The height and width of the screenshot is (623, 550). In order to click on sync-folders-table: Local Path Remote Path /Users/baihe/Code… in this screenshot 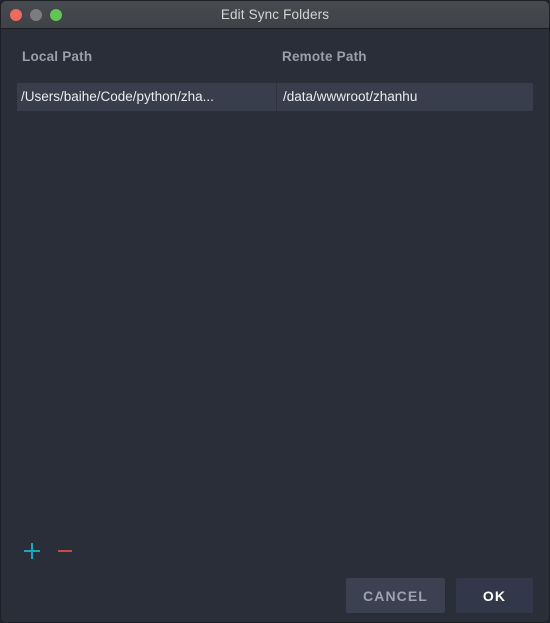, I will do `click(275, 80)`.